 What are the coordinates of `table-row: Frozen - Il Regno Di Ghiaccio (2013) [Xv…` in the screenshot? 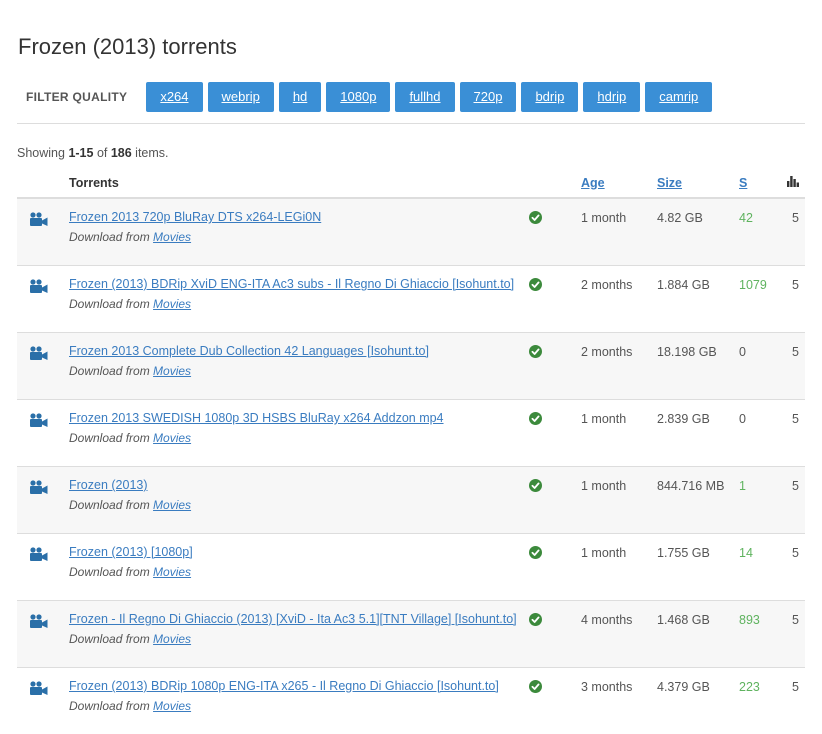 It's located at (411, 634).